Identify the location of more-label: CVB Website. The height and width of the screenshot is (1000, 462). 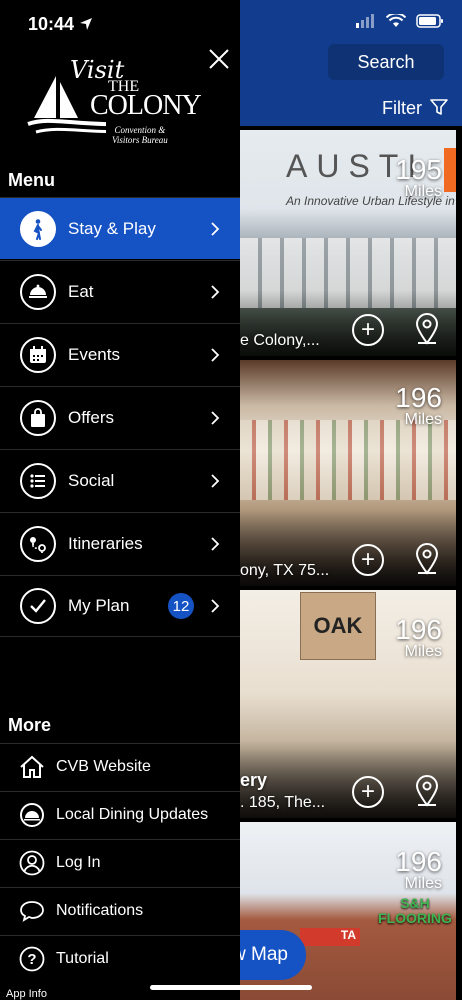
(103, 766).